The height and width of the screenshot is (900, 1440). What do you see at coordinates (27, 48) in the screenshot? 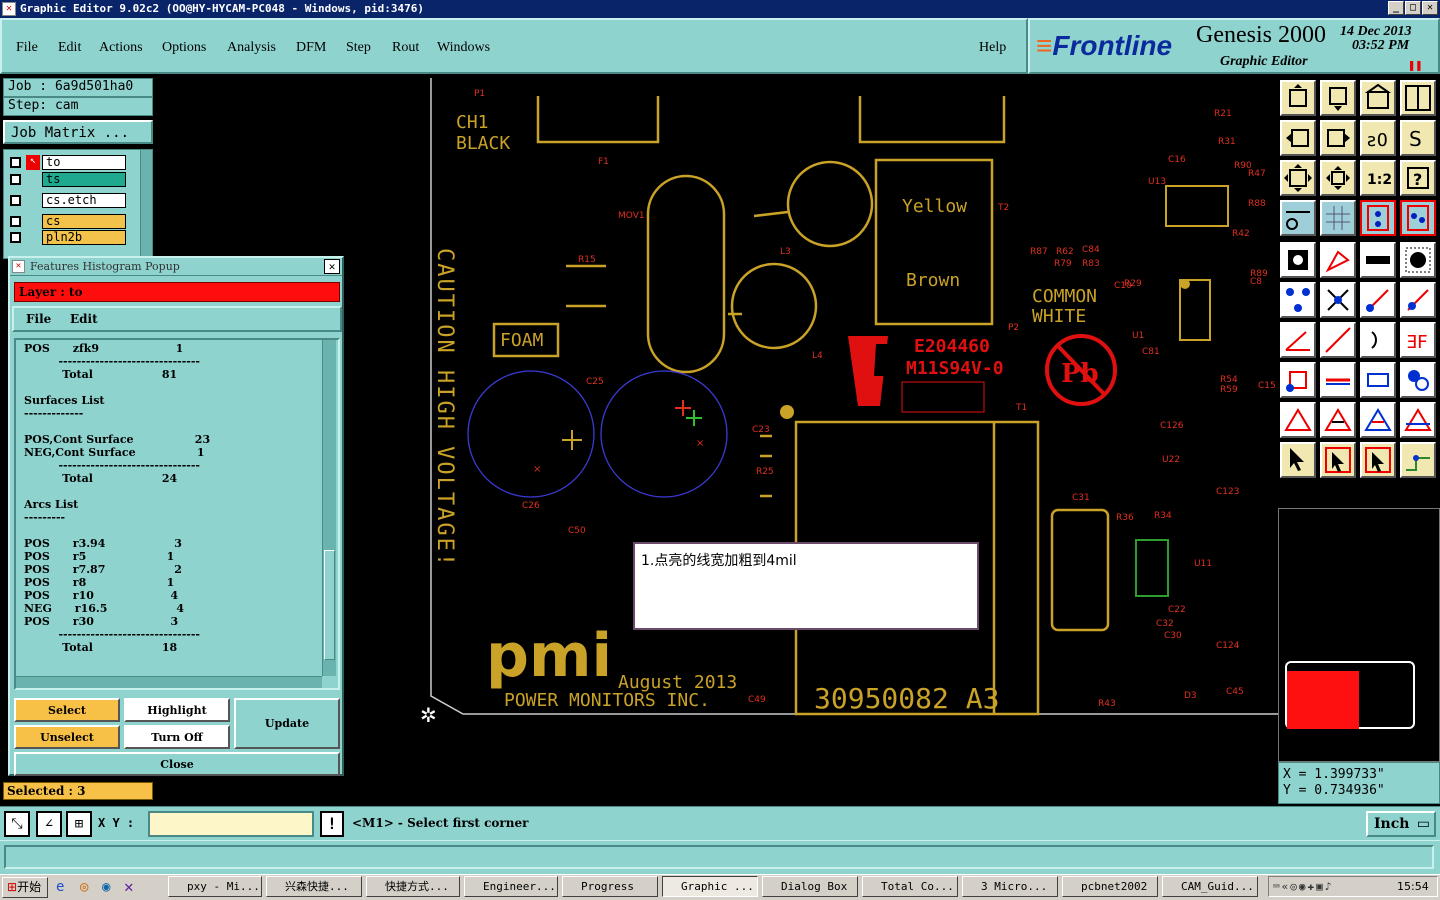
I see `menu-file: File` at bounding box center [27, 48].